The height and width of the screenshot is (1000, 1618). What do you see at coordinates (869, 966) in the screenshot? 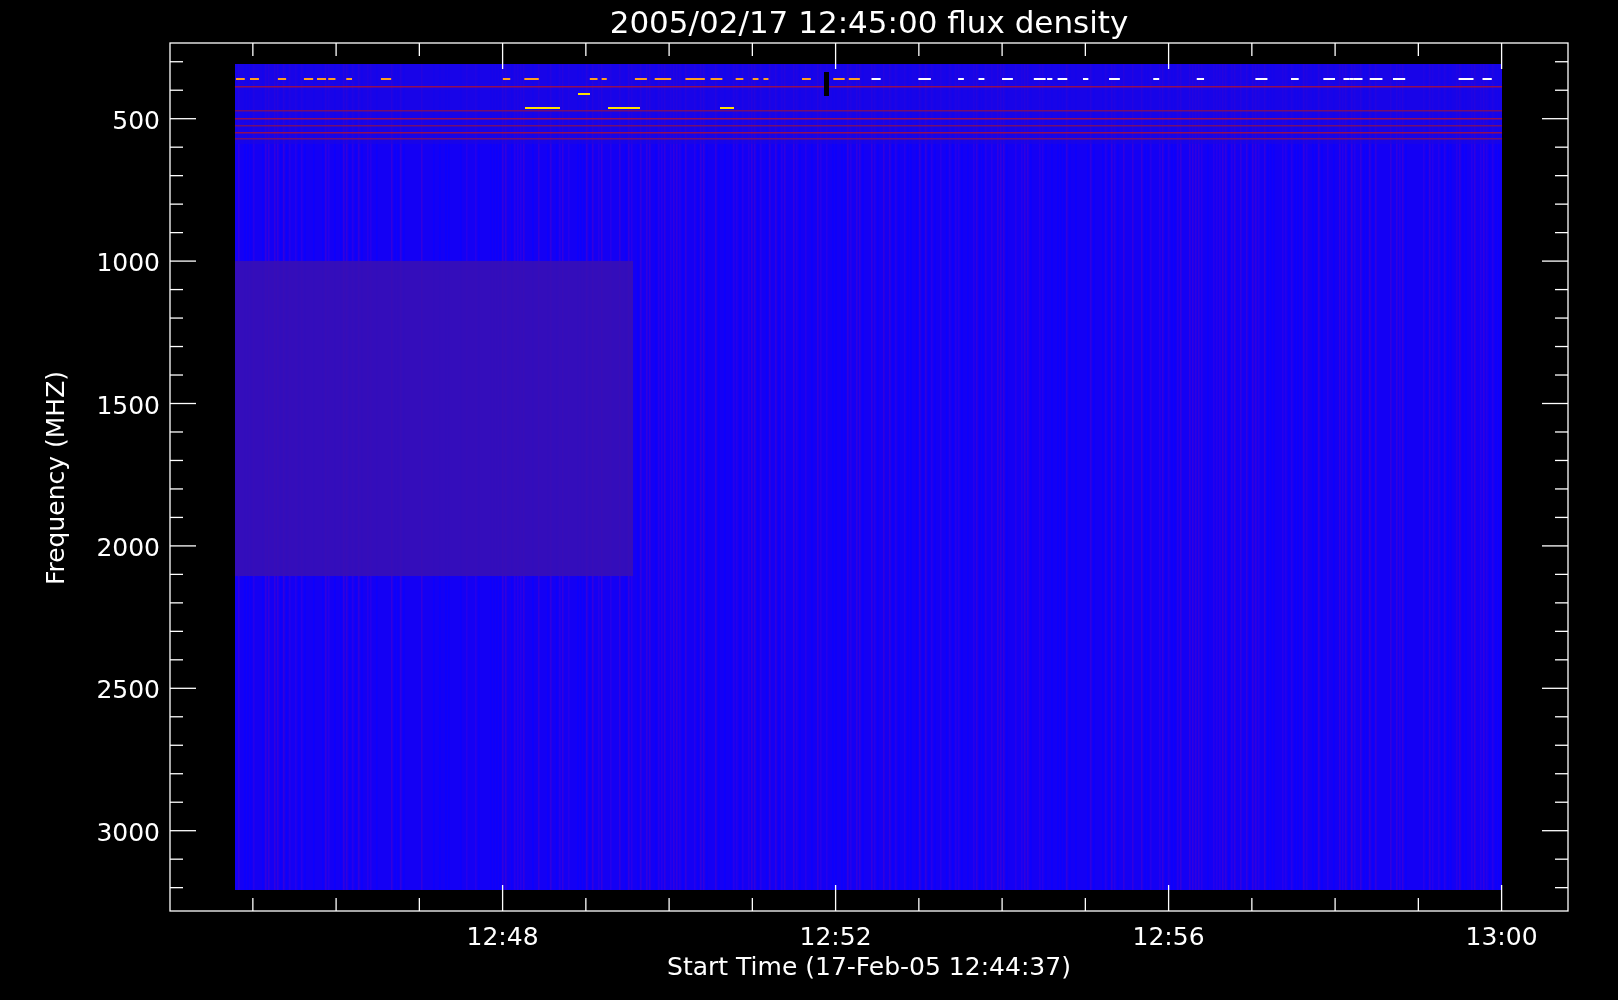
I see `x-axis-title: Start Time (17-Feb-05 12:44:37)` at bounding box center [869, 966].